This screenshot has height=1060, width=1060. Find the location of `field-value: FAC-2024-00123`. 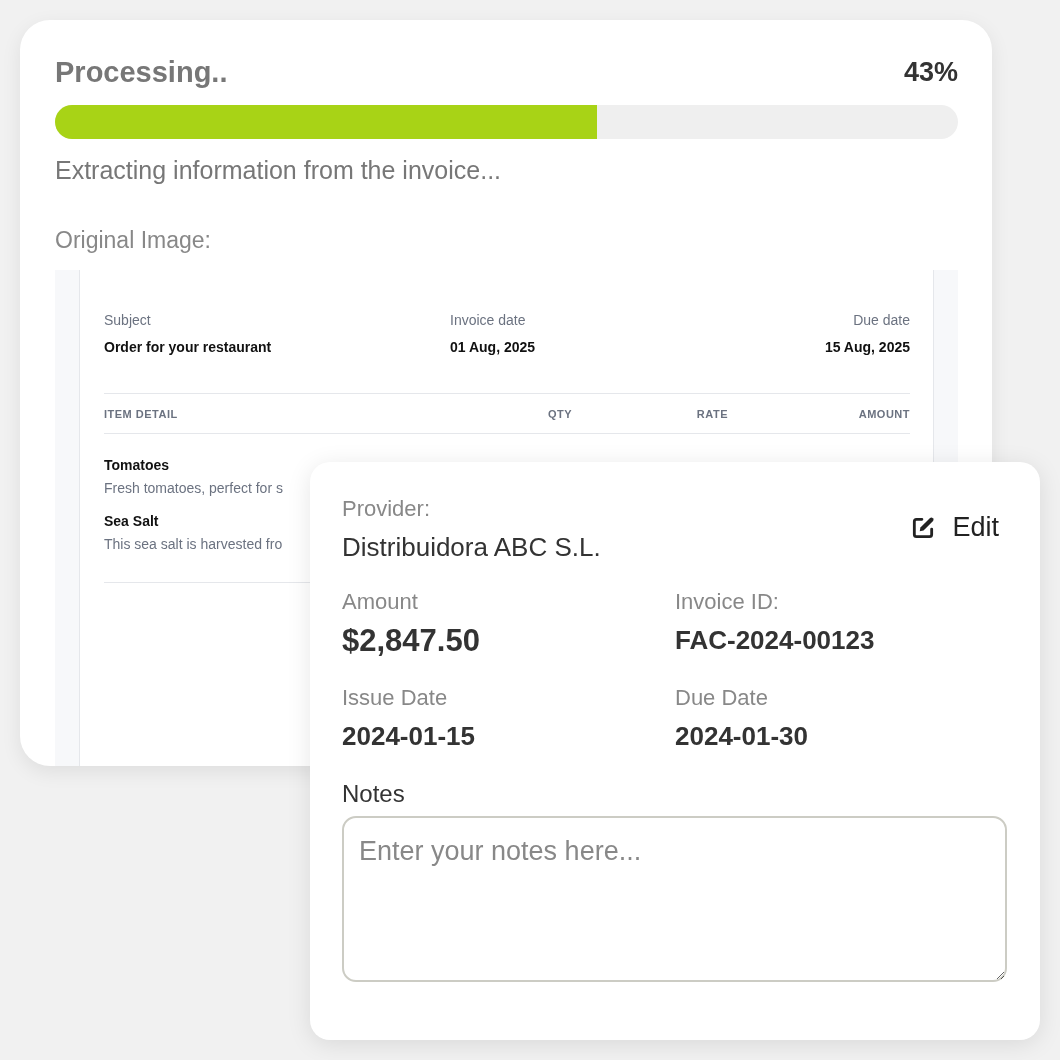

field-value: FAC-2024-00123 is located at coordinates (775, 640).